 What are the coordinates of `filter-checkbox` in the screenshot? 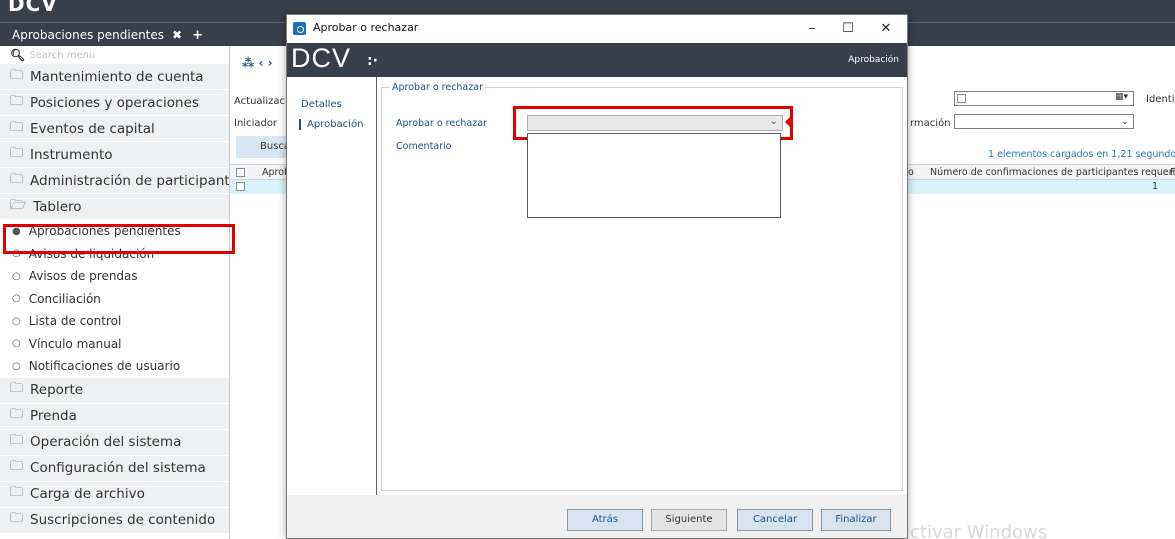 It's located at (961, 98).